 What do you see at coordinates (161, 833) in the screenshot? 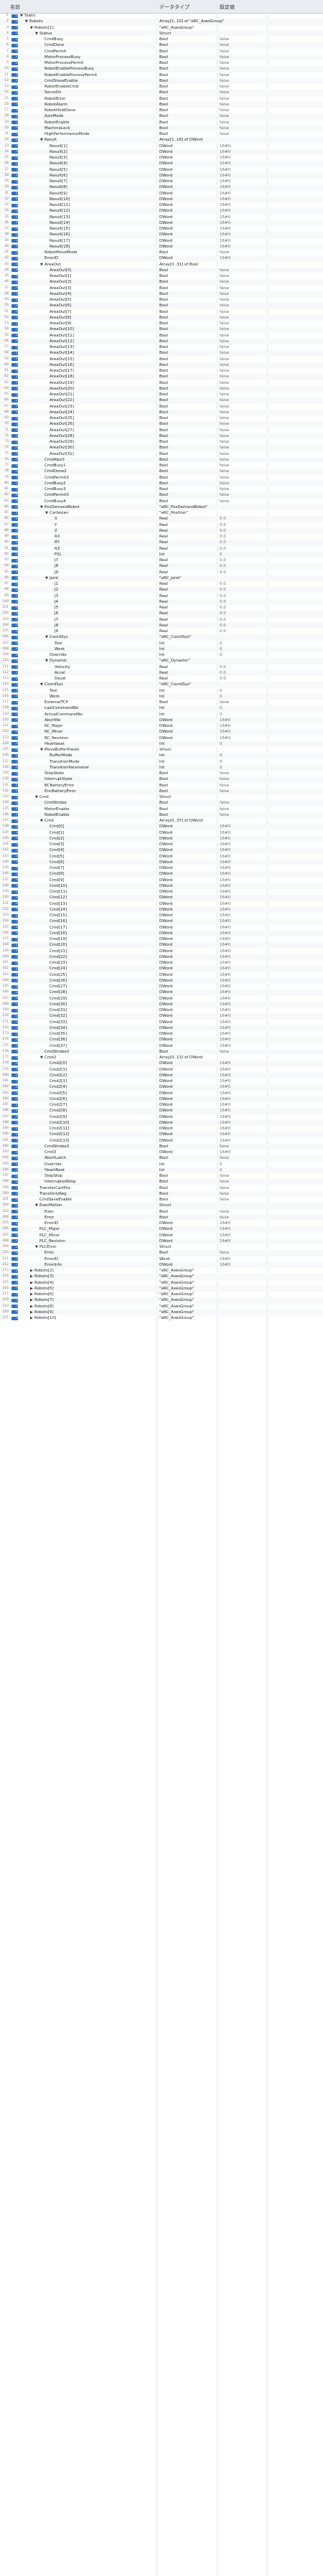
I see `table-row: 139 Cmd[1] DWord 16#0` at bounding box center [161, 833].